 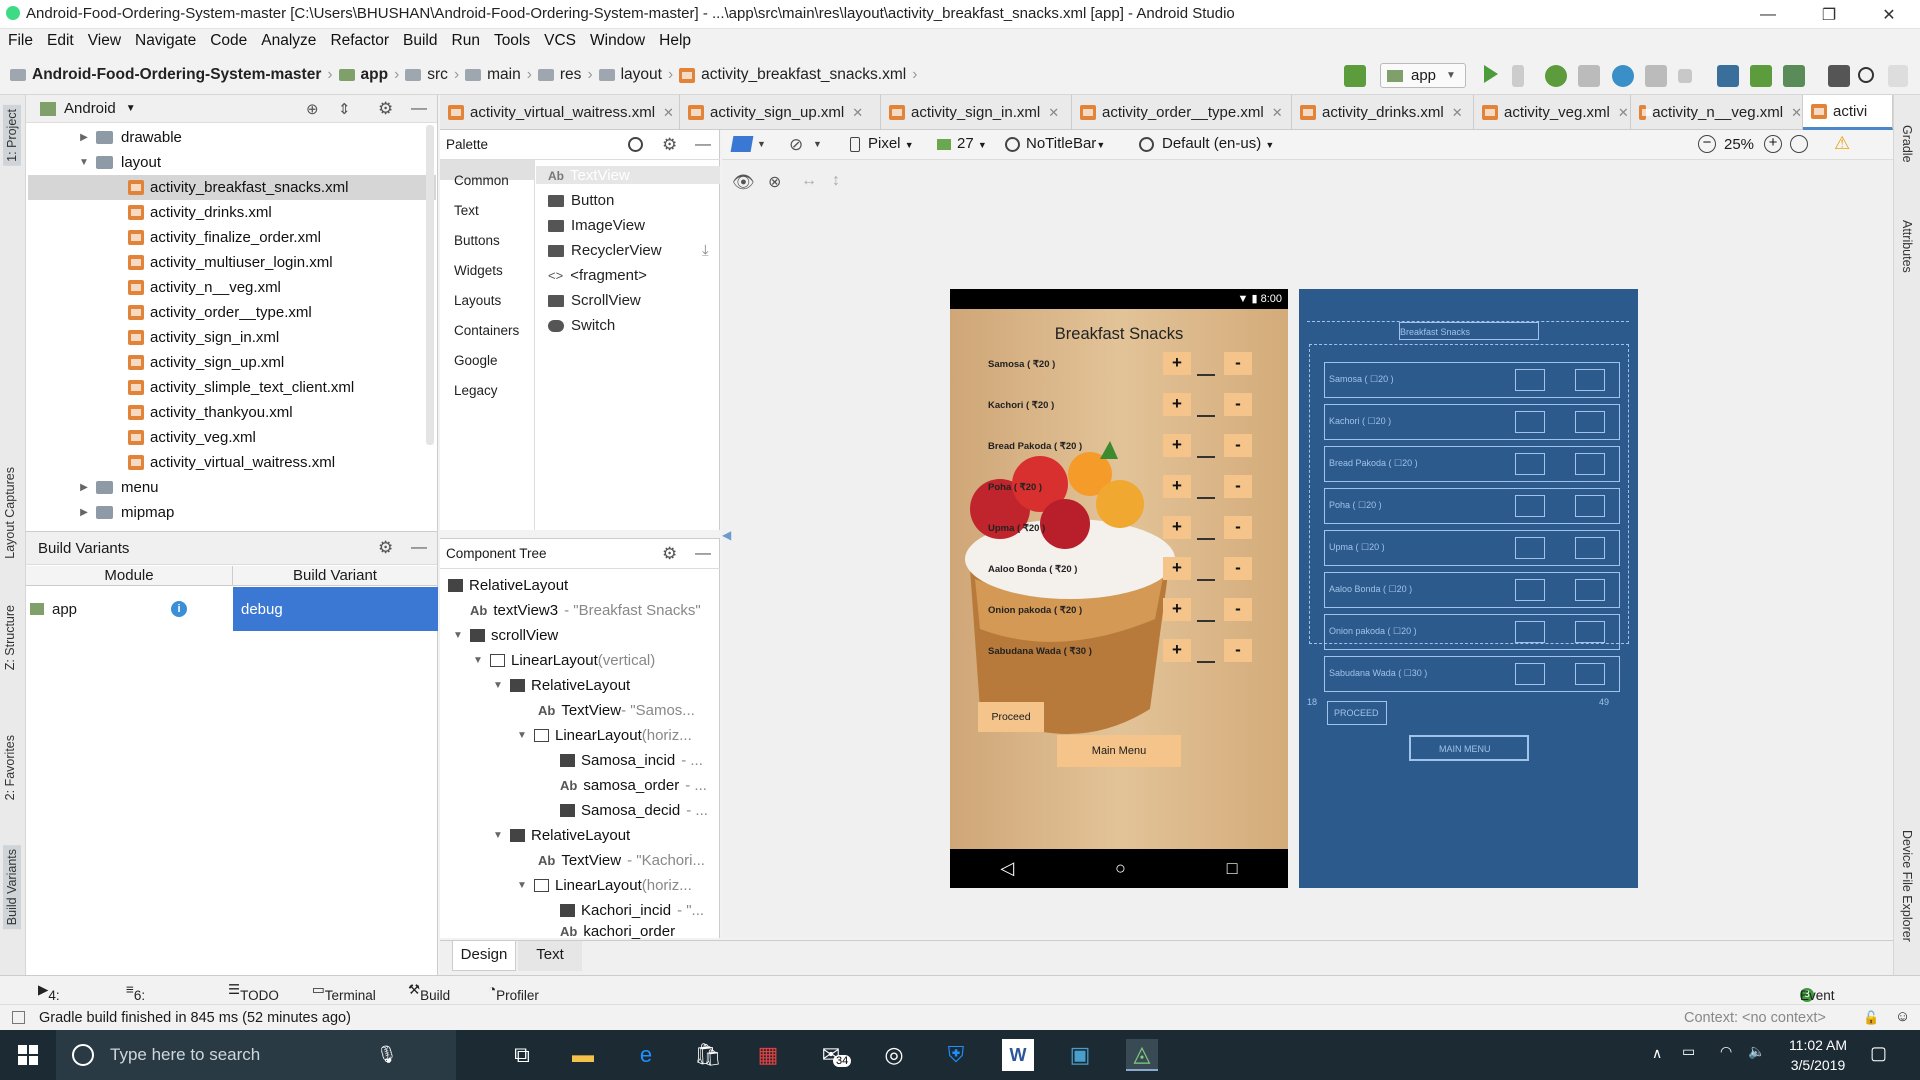 I want to click on close-button: ✕, so click(x=1889, y=14).